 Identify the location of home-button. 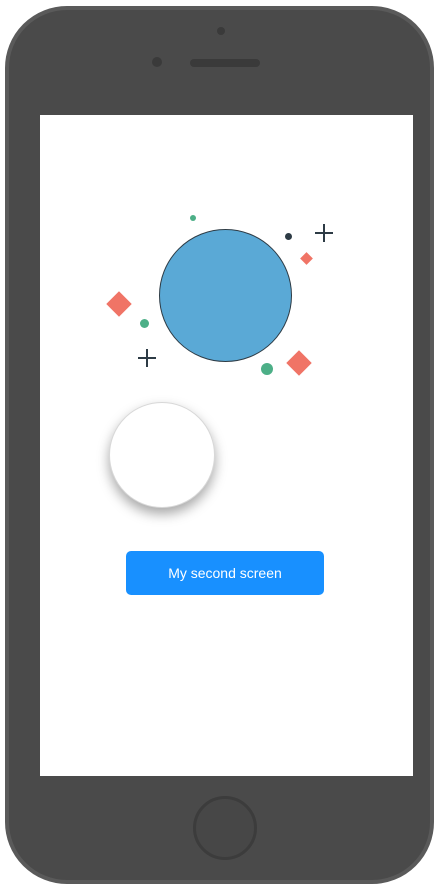
(225, 828).